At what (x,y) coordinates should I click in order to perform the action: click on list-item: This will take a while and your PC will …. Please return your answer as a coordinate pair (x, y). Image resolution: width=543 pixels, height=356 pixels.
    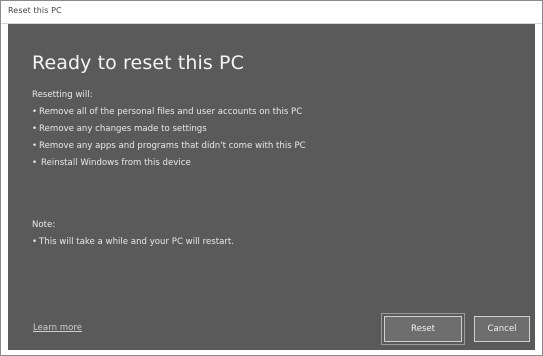
    Looking at the image, I should click on (133, 242).